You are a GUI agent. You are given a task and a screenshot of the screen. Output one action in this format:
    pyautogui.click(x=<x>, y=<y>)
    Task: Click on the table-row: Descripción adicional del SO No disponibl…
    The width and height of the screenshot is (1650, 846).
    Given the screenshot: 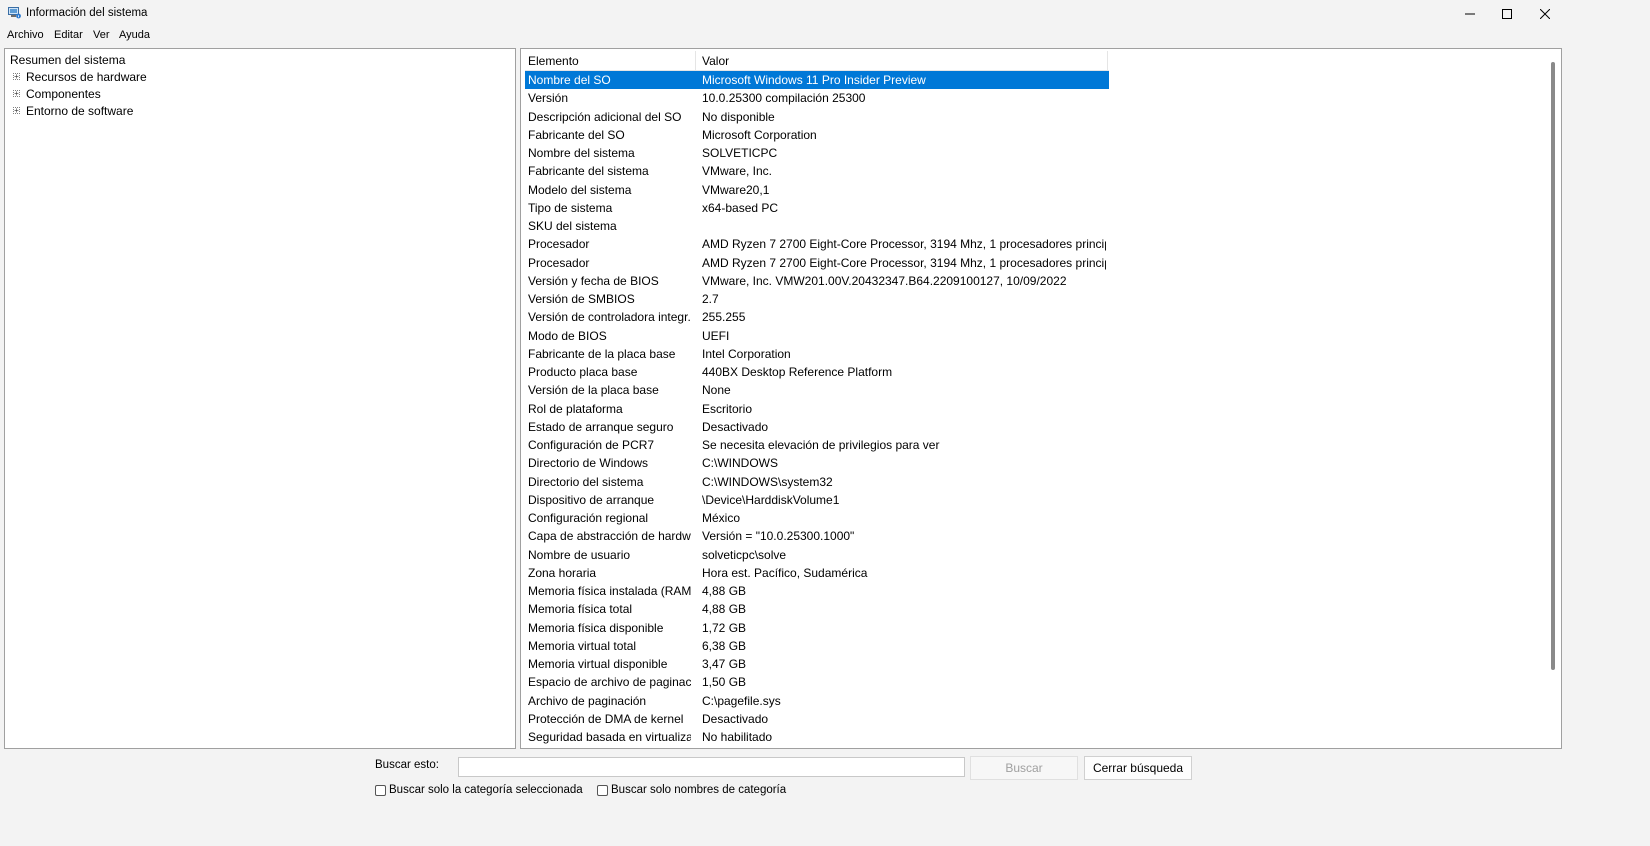 What is the action you would take?
    pyautogui.click(x=817, y=117)
    